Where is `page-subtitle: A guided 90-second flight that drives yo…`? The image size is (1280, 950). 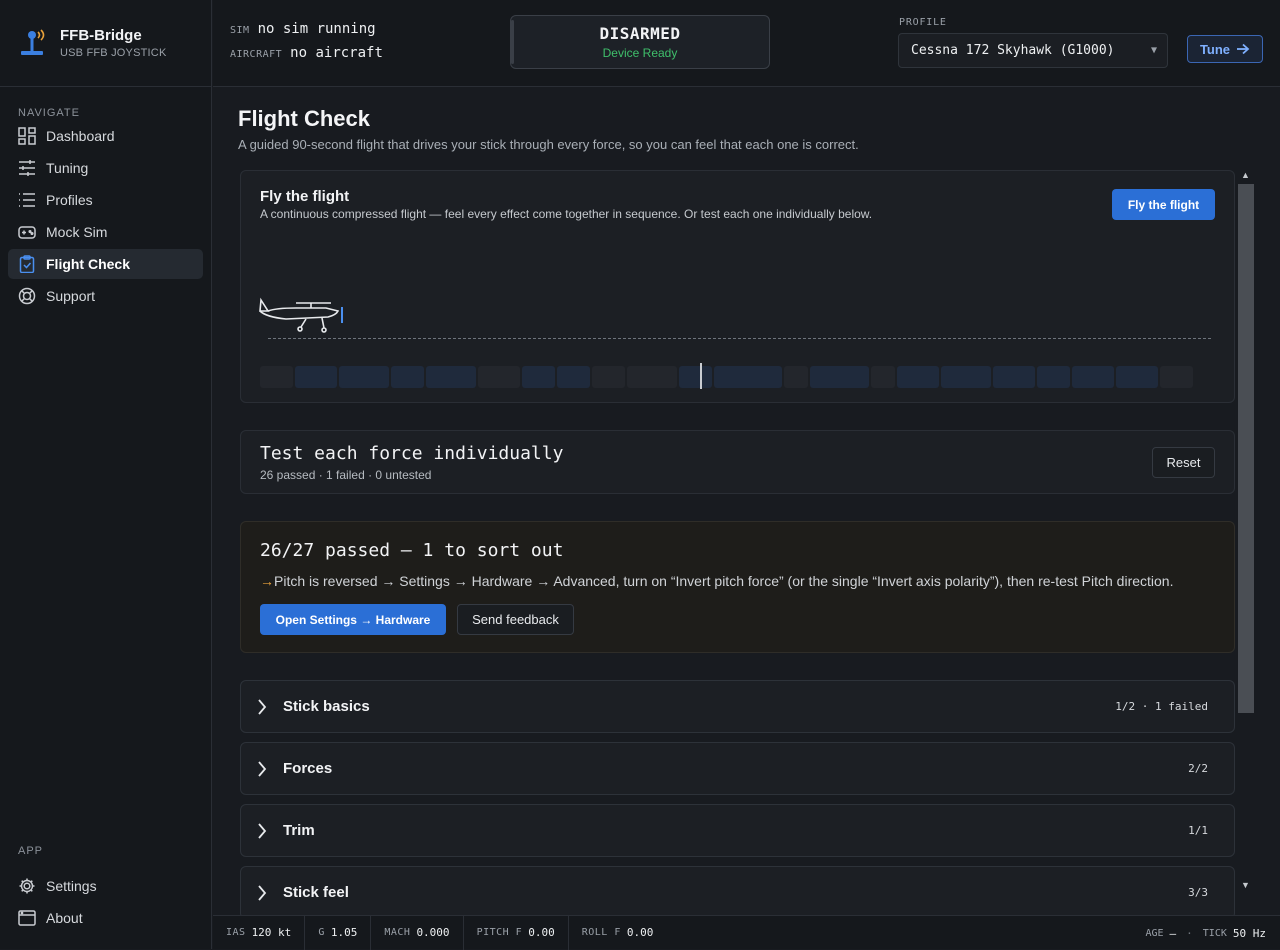 page-subtitle: A guided 90-second flight that drives yo… is located at coordinates (548, 144).